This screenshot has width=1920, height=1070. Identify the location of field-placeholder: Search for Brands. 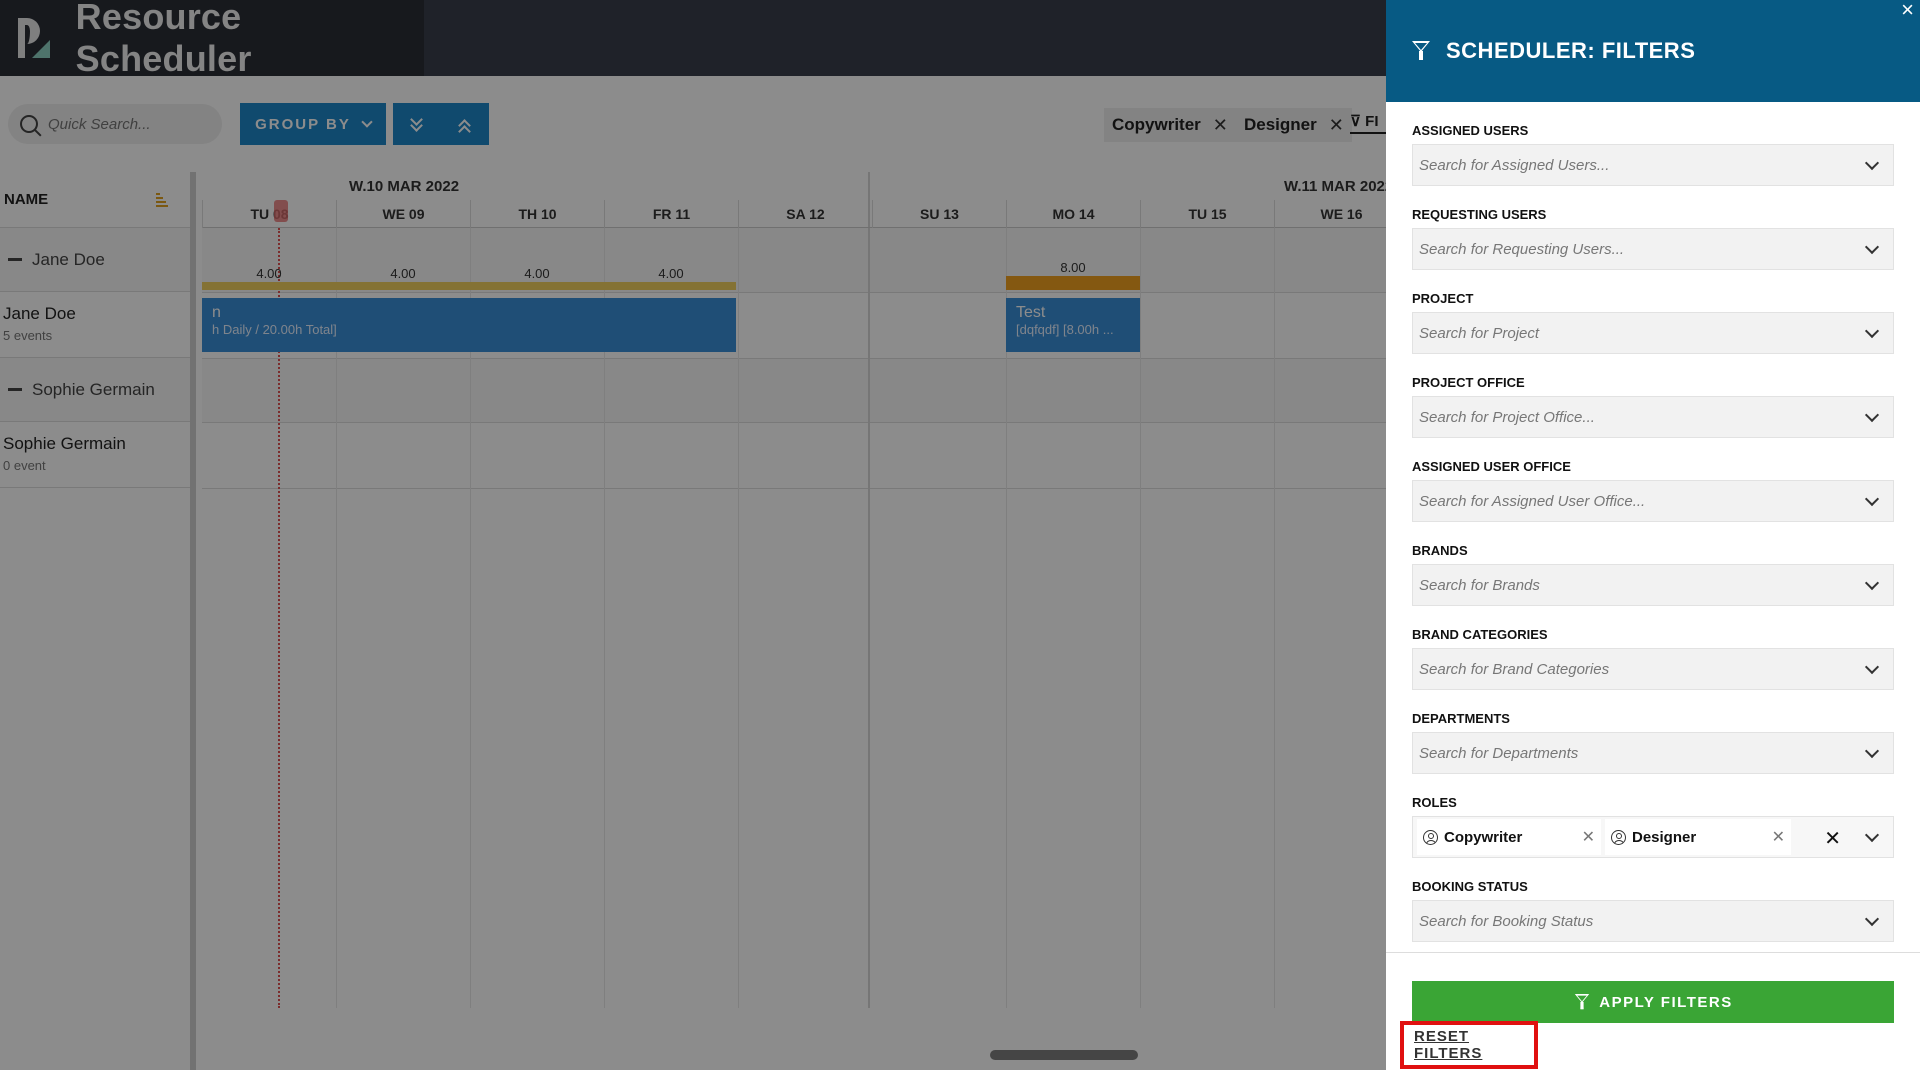
(1479, 585).